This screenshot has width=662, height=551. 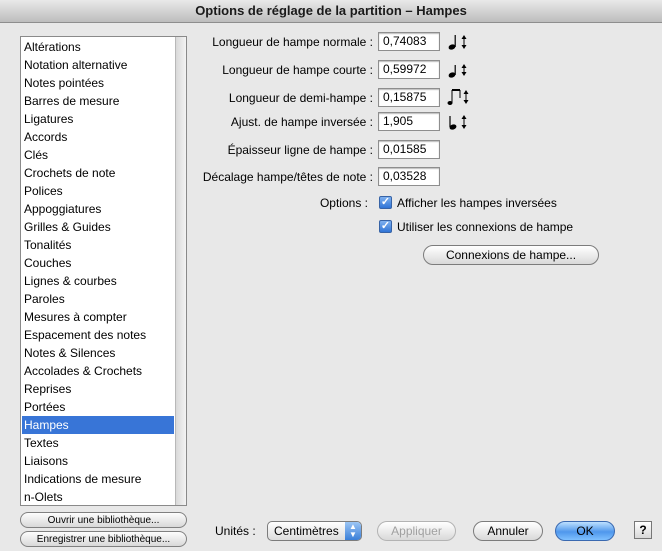 What do you see at coordinates (98, 137) in the screenshot?
I see `sidebar-item: Accords` at bounding box center [98, 137].